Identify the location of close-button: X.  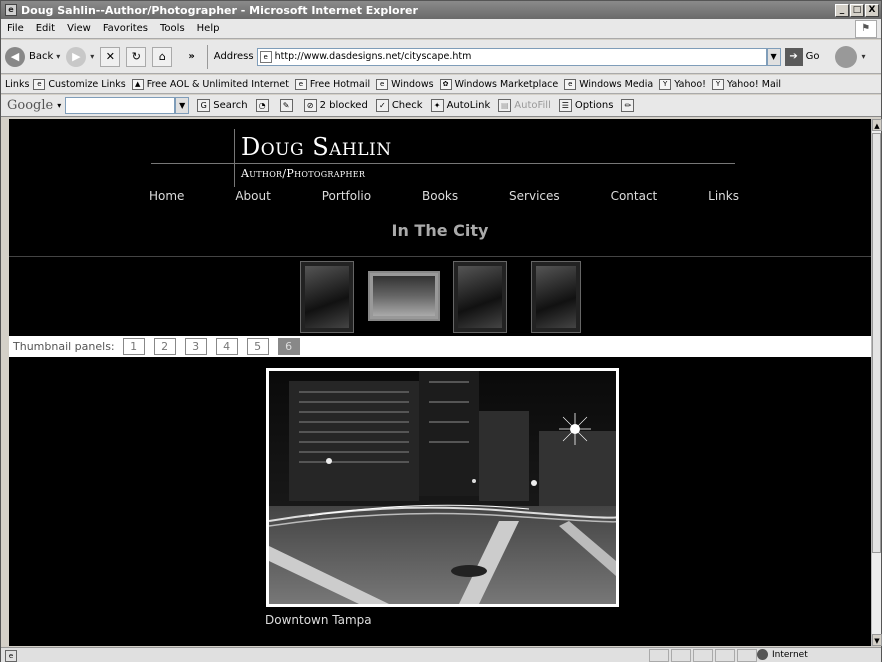
(872, 10).